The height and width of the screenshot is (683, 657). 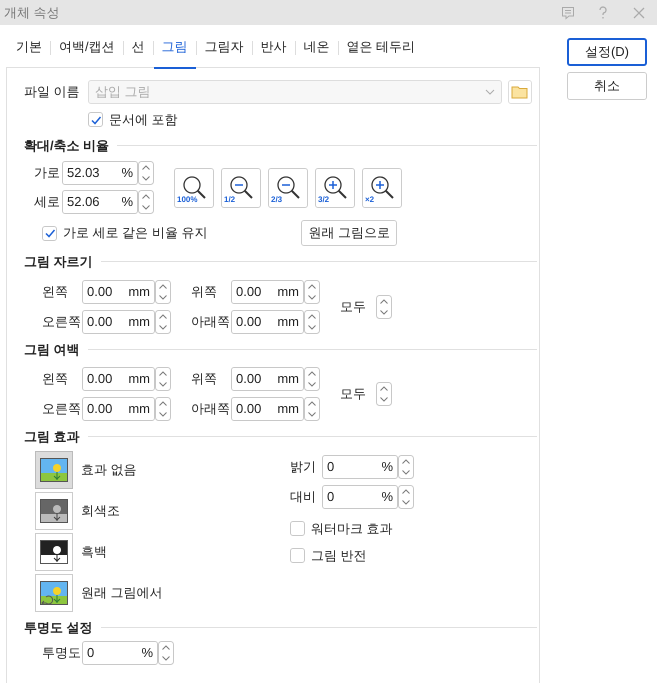 What do you see at coordinates (273, 48) in the screenshot?
I see `tab: 반사` at bounding box center [273, 48].